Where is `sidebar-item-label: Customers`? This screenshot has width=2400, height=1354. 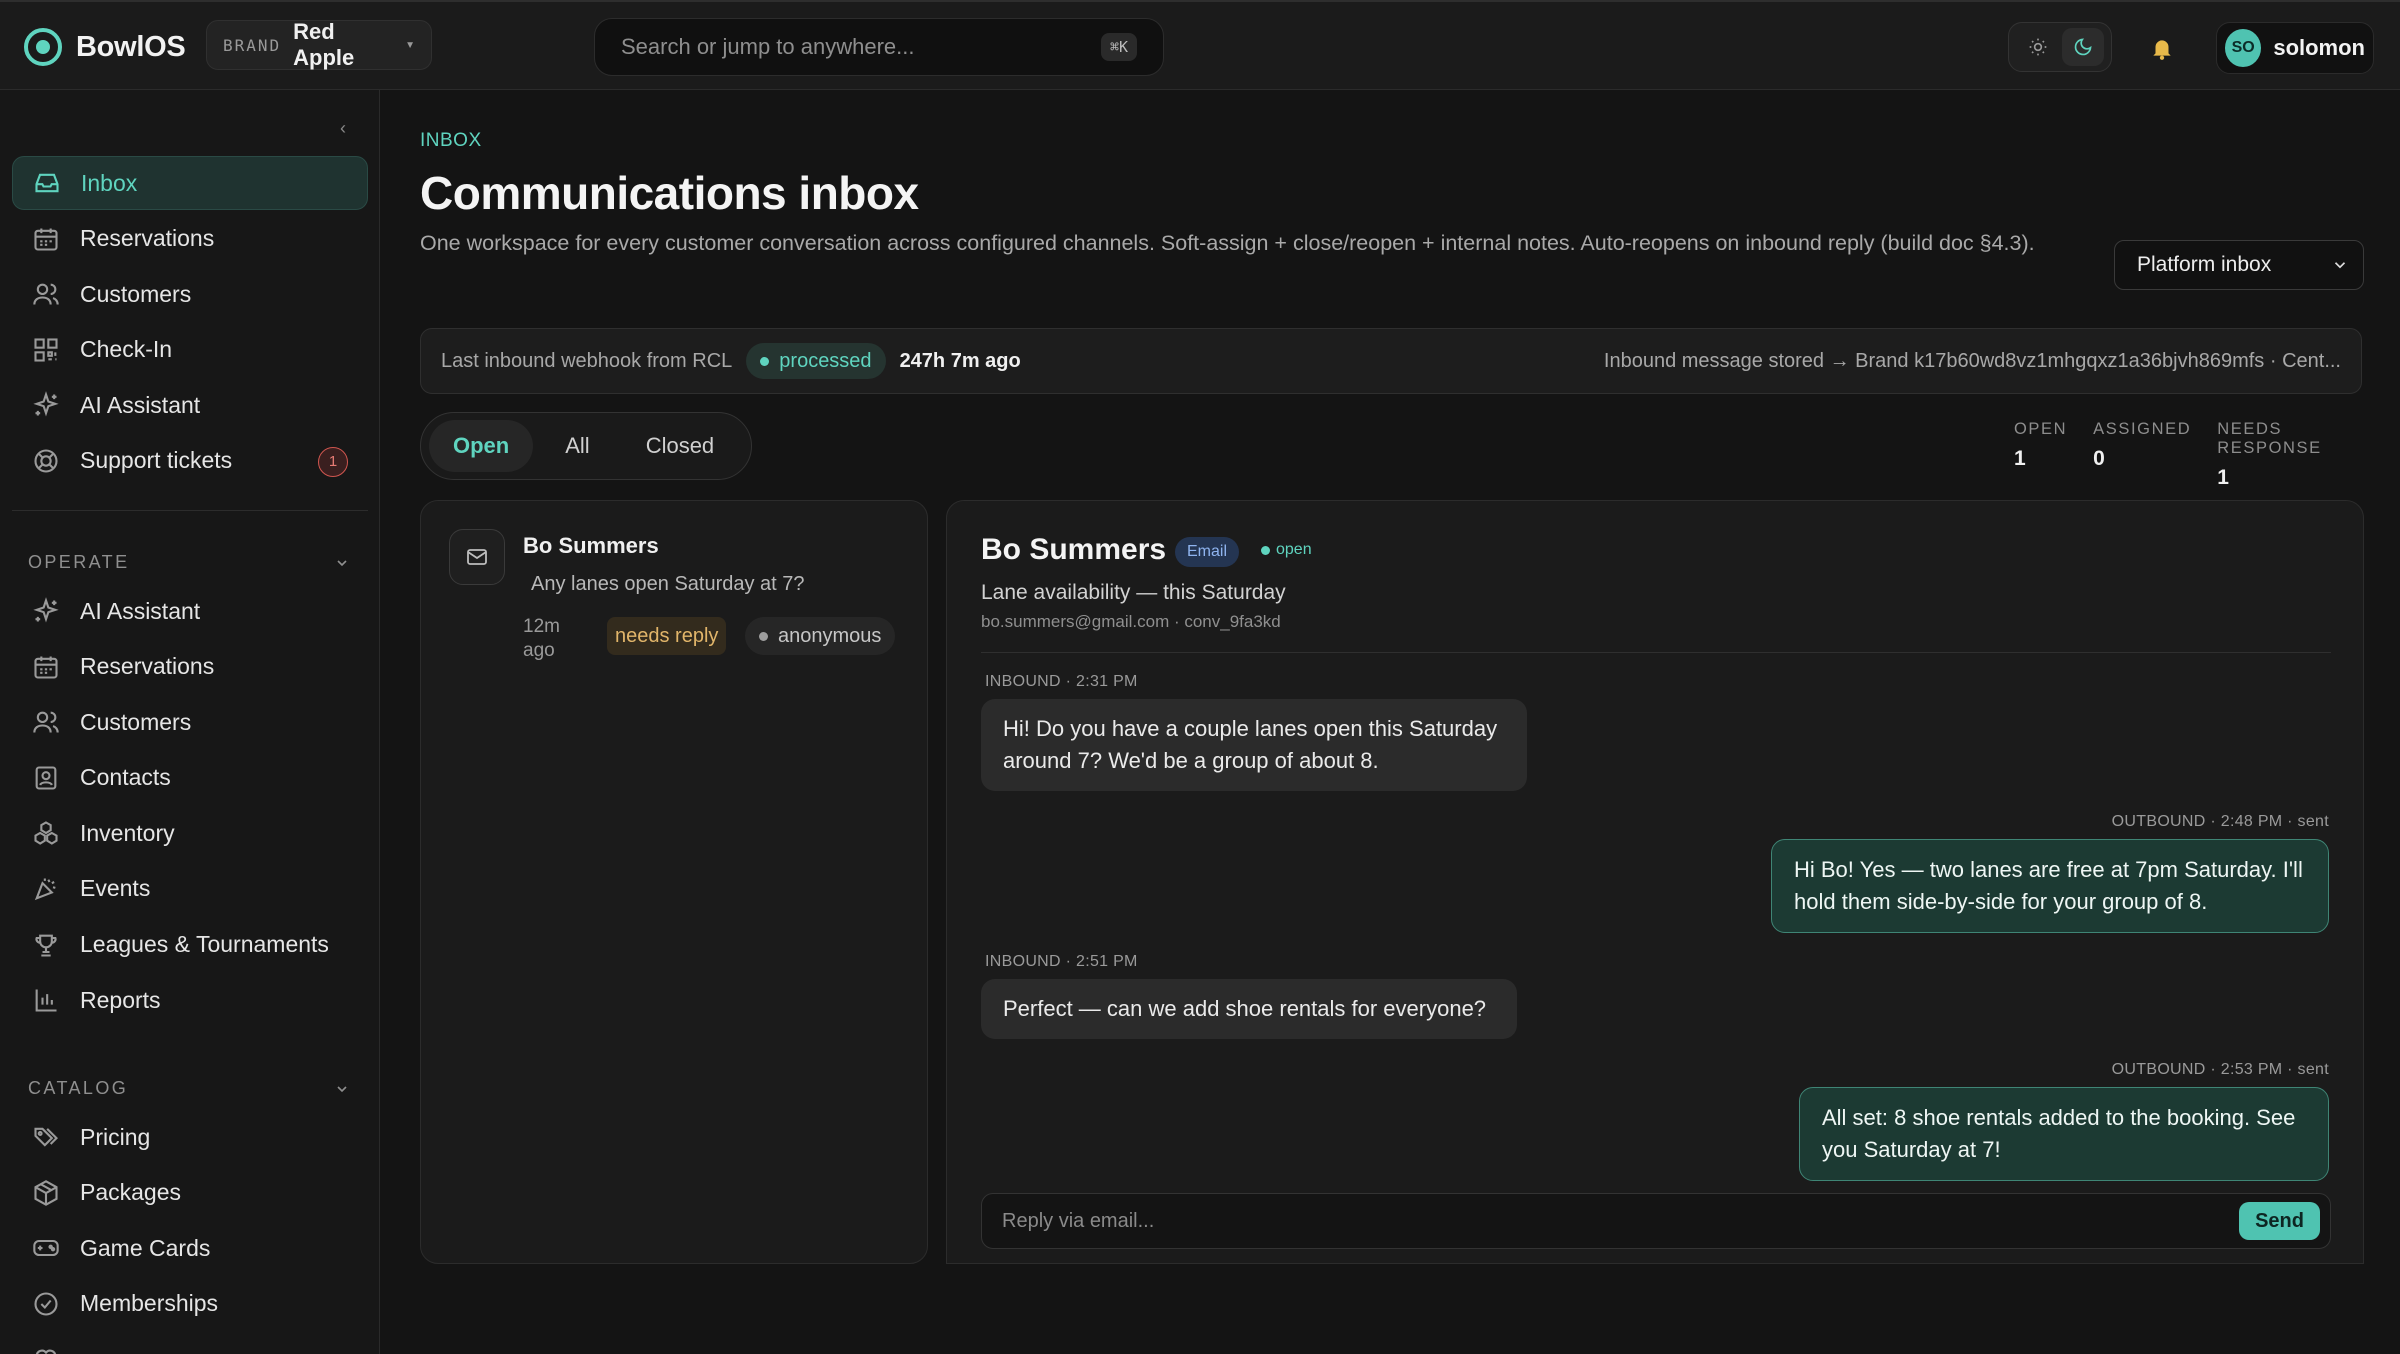 sidebar-item-label: Customers is located at coordinates (136, 293).